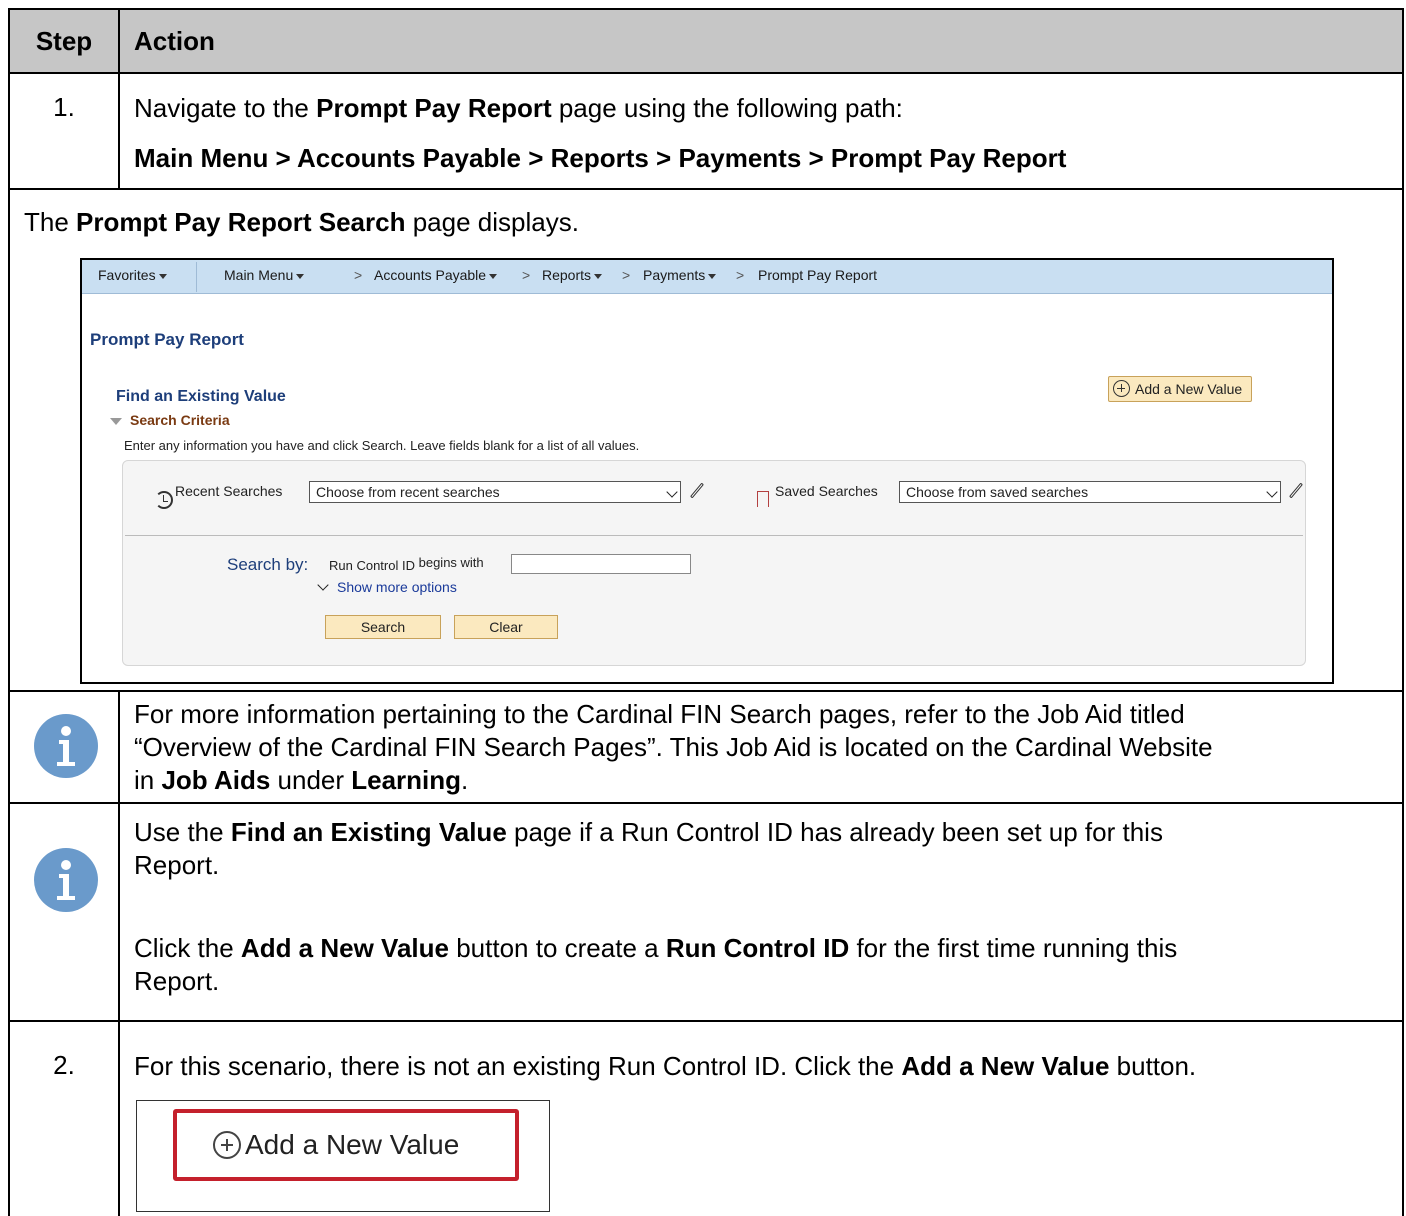 This screenshot has height=1216, width=1406. What do you see at coordinates (201, 396) in the screenshot?
I see `find-existing-title: Find an Existing Value` at bounding box center [201, 396].